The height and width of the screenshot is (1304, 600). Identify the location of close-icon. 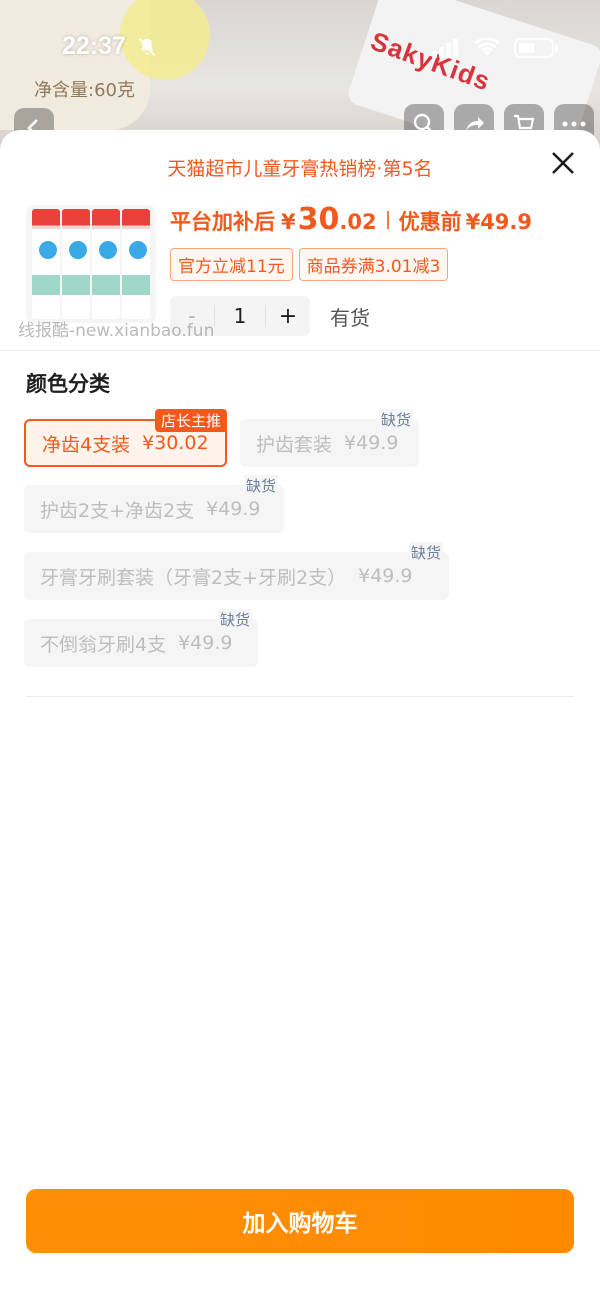
(563, 163).